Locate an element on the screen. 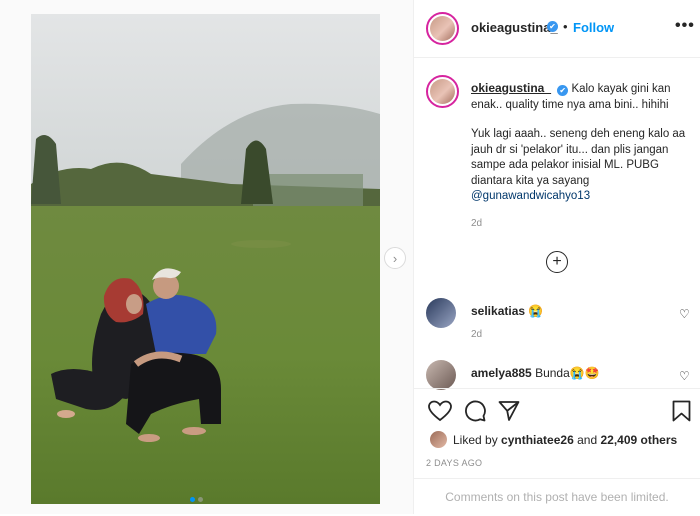  bookmark-icon is located at coordinates (681, 411).